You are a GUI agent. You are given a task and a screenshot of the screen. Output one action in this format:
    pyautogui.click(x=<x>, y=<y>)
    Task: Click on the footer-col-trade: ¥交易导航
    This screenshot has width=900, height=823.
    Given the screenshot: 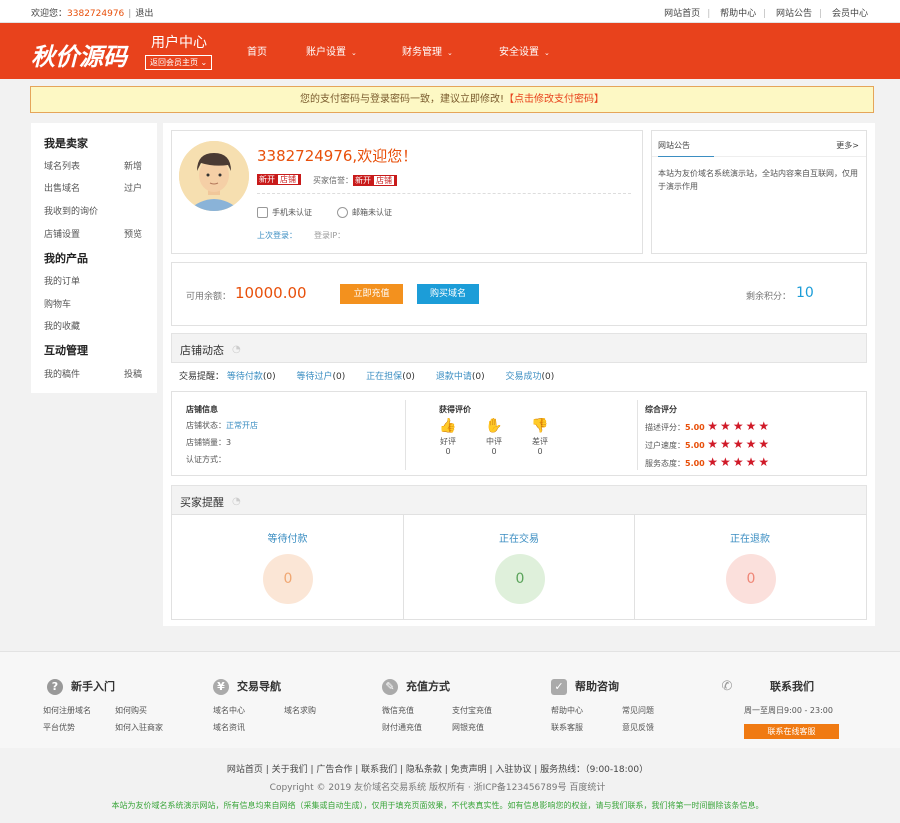 What is the action you would take?
    pyautogui.click(x=247, y=686)
    